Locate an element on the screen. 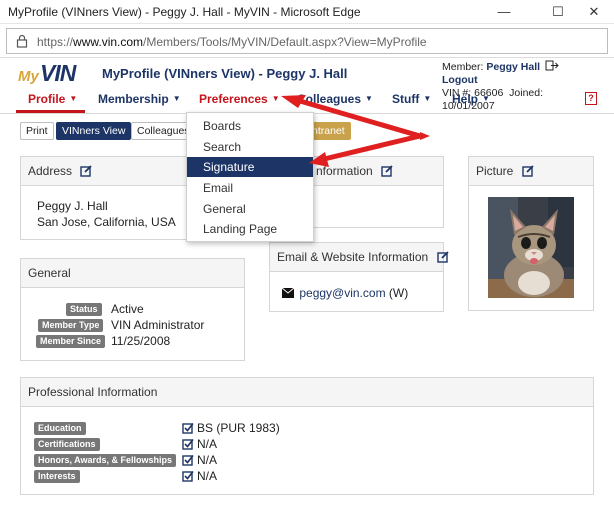 The image size is (614, 522). picture-header: Picture is located at coordinates (531, 171).